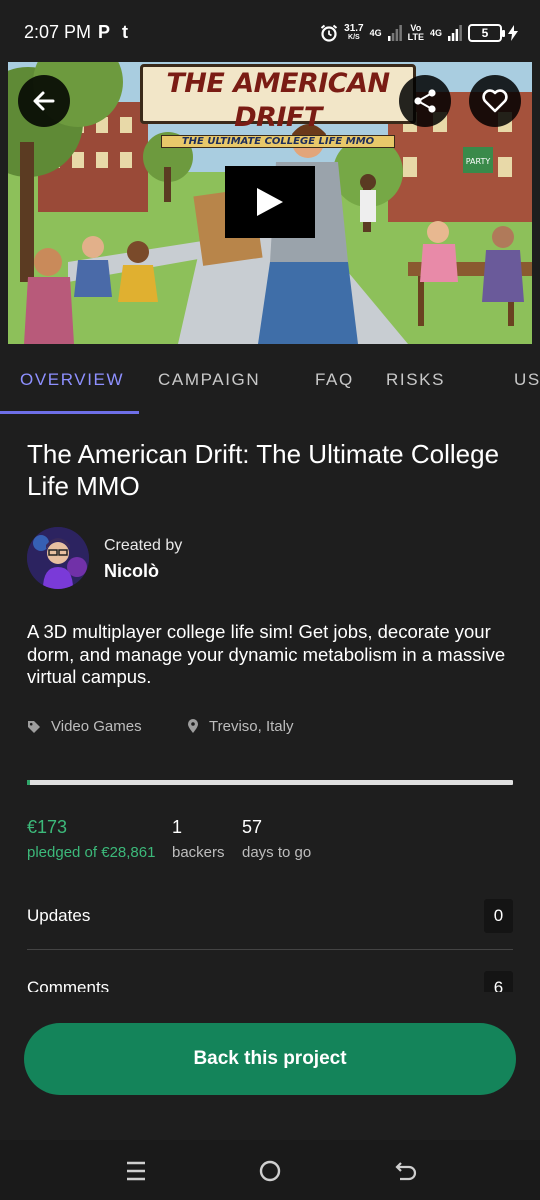 The width and height of the screenshot is (540, 1200). I want to click on home-icon, so click(270, 1171).